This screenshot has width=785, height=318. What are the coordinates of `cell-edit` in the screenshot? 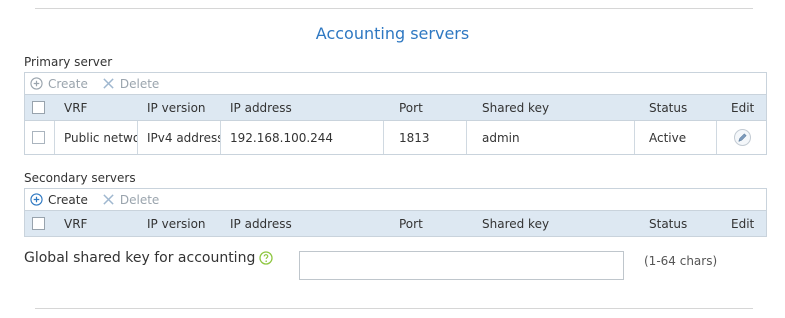 It's located at (742, 137).